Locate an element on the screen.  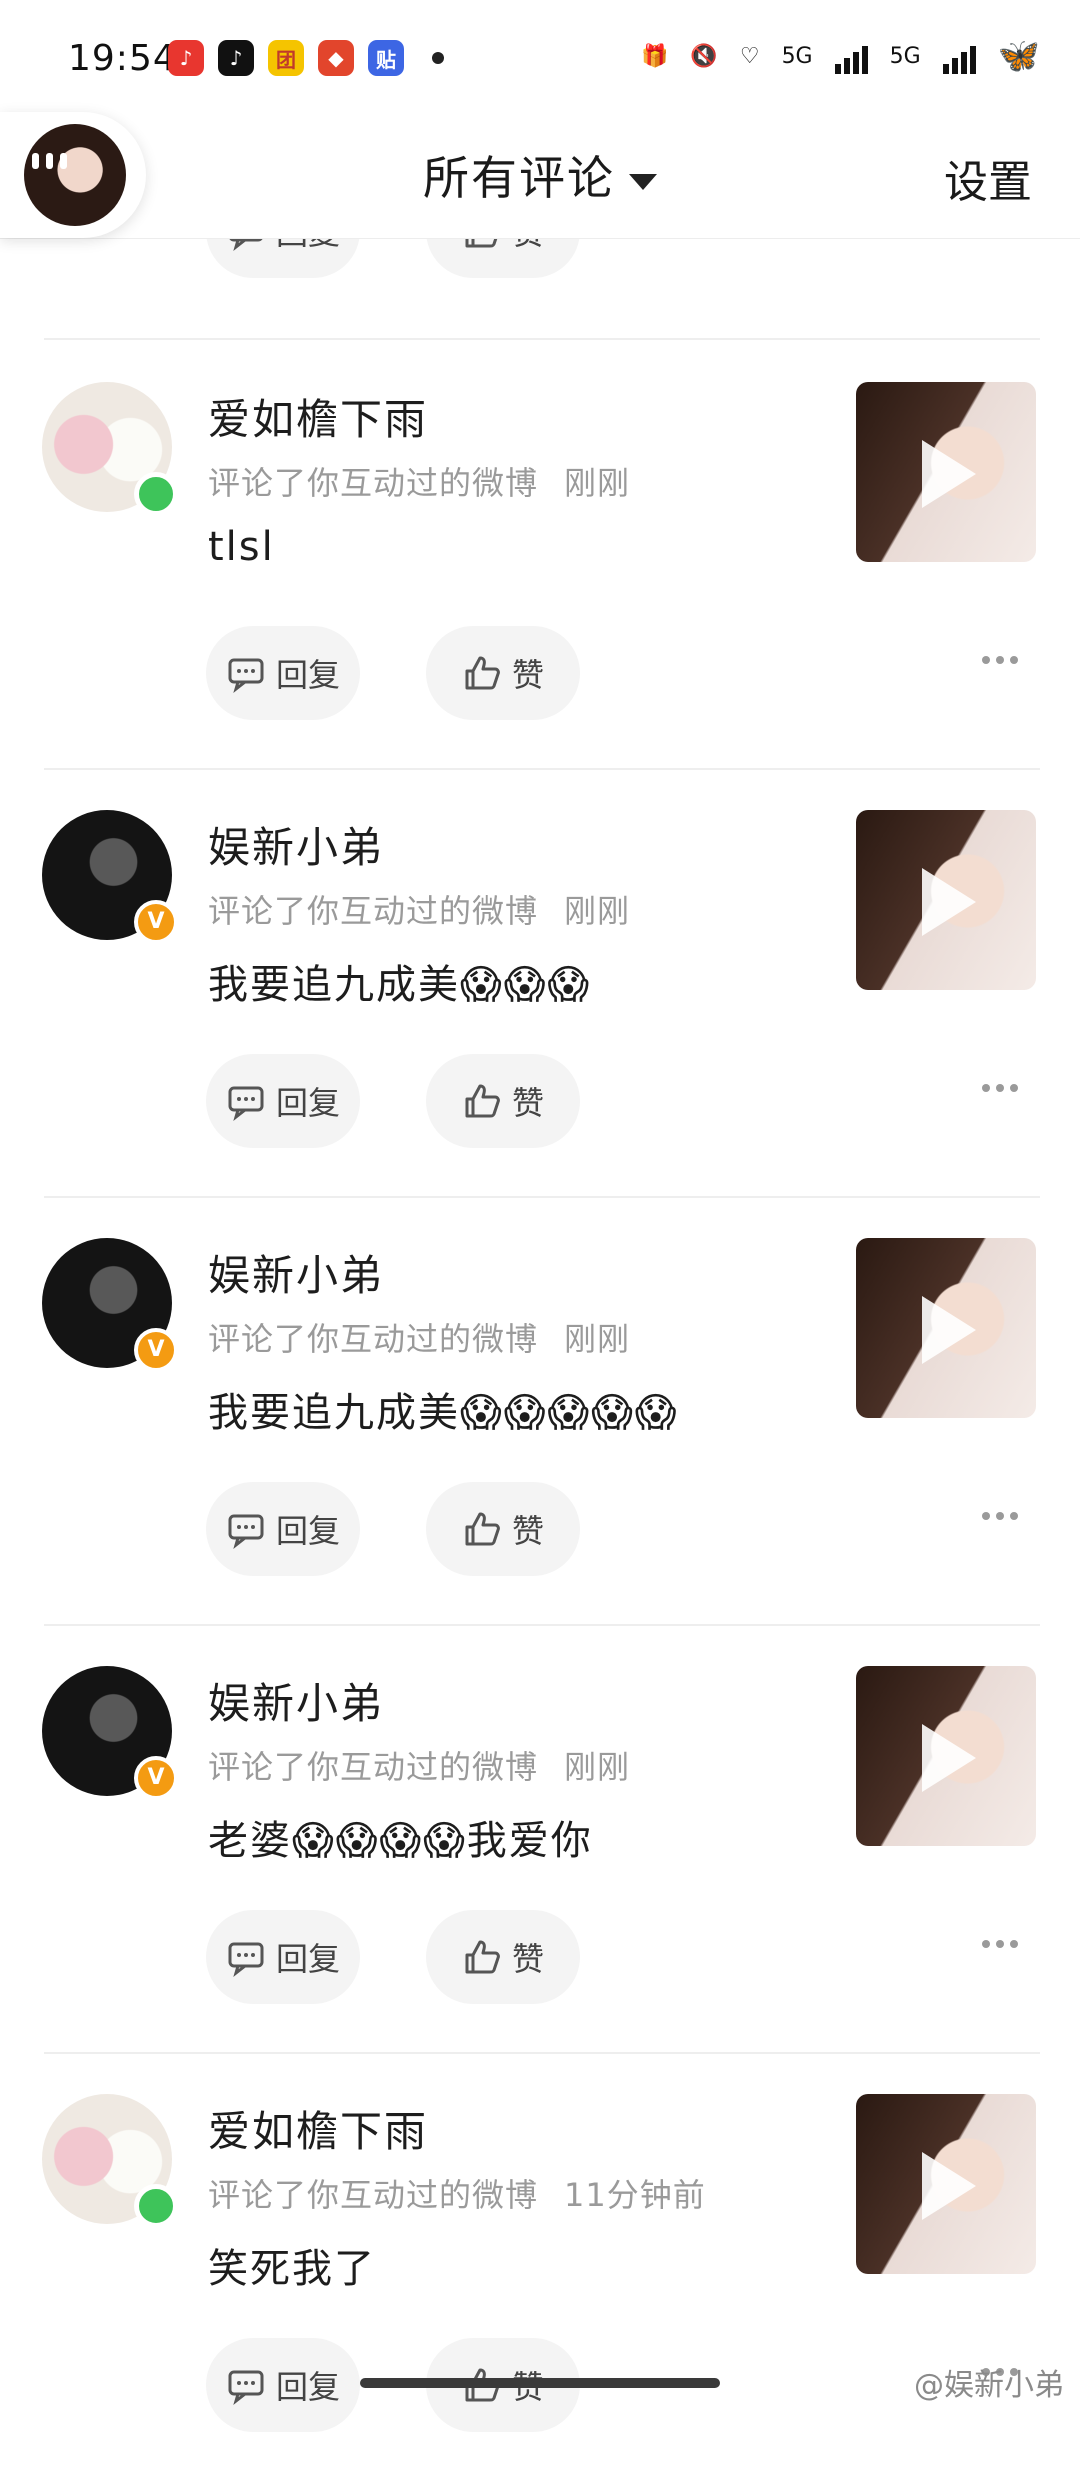
weibo-watermark: @娱新小弟 is located at coordinates (989, 2385).